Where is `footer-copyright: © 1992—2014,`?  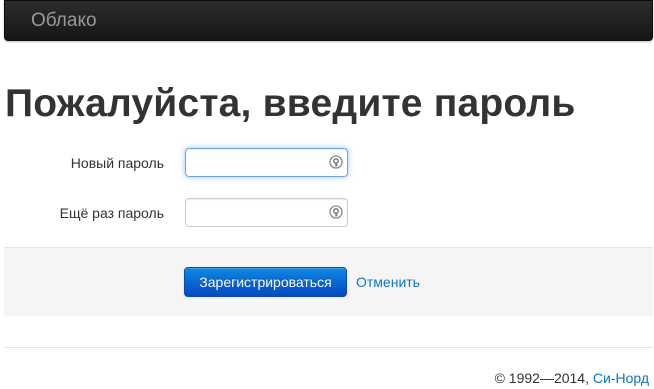
footer-copyright: © 1992—2014, is located at coordinates (541, 378).